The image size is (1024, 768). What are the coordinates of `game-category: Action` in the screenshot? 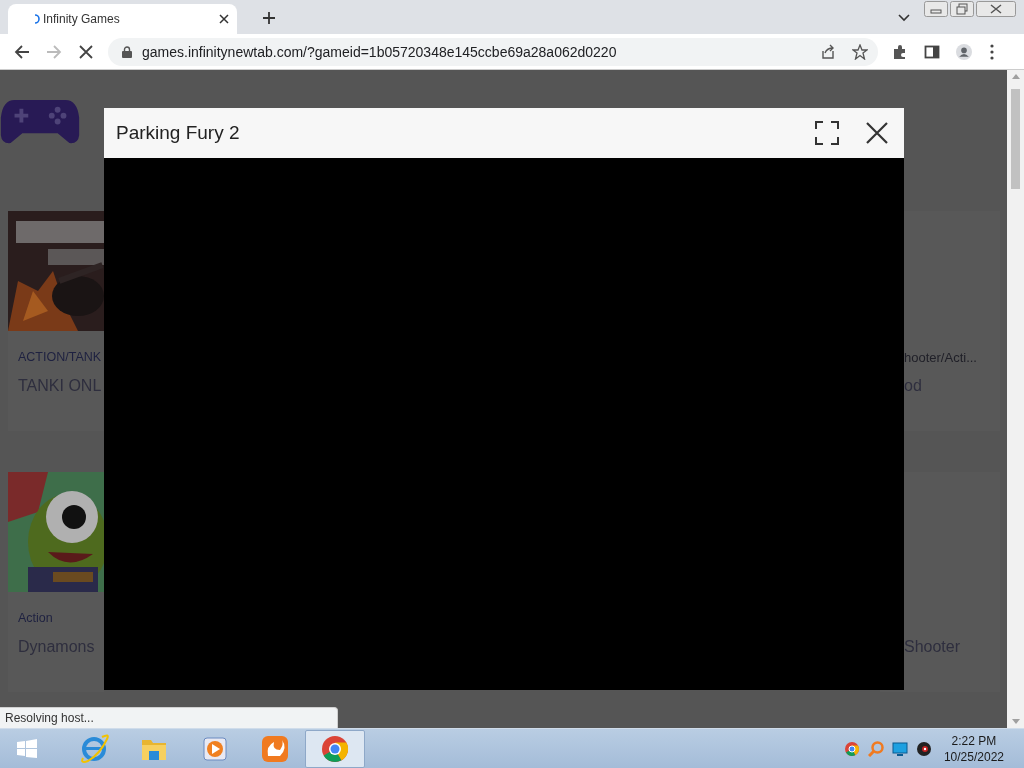 It's located at (36, 618).